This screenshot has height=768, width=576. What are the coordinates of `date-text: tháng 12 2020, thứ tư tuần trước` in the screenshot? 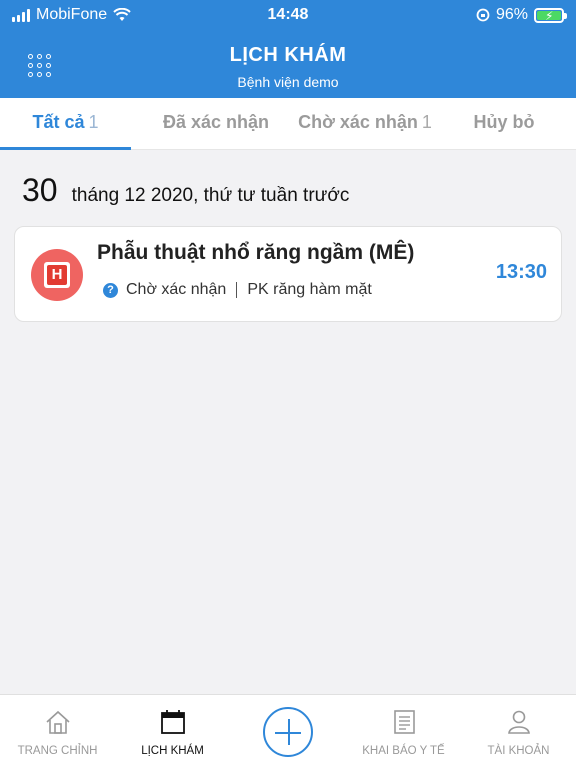 It's located at (210, 195).